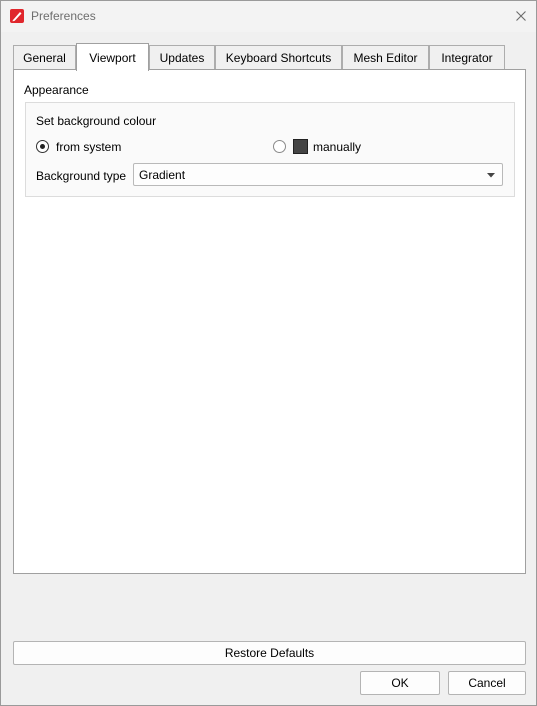 The height and width of the screenshot is (706, 537). Describe the element at coordinates (269, 653) in the screenshot. I see `restore-defaults-button: Restore Defaults` at that location.